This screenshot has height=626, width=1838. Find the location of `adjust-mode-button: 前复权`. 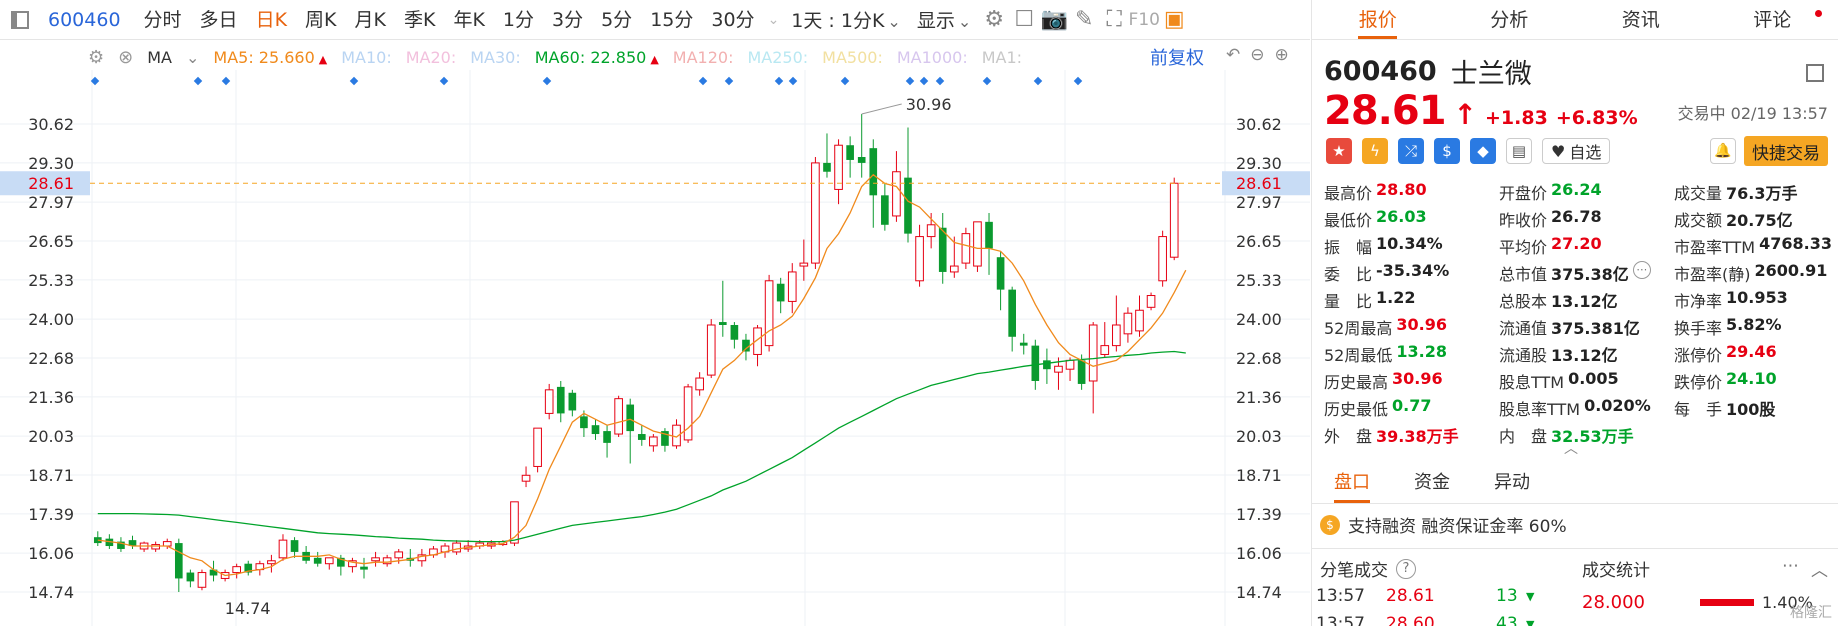

adjust-mode-button: 前复权 is located at coordinates (1177, 57).